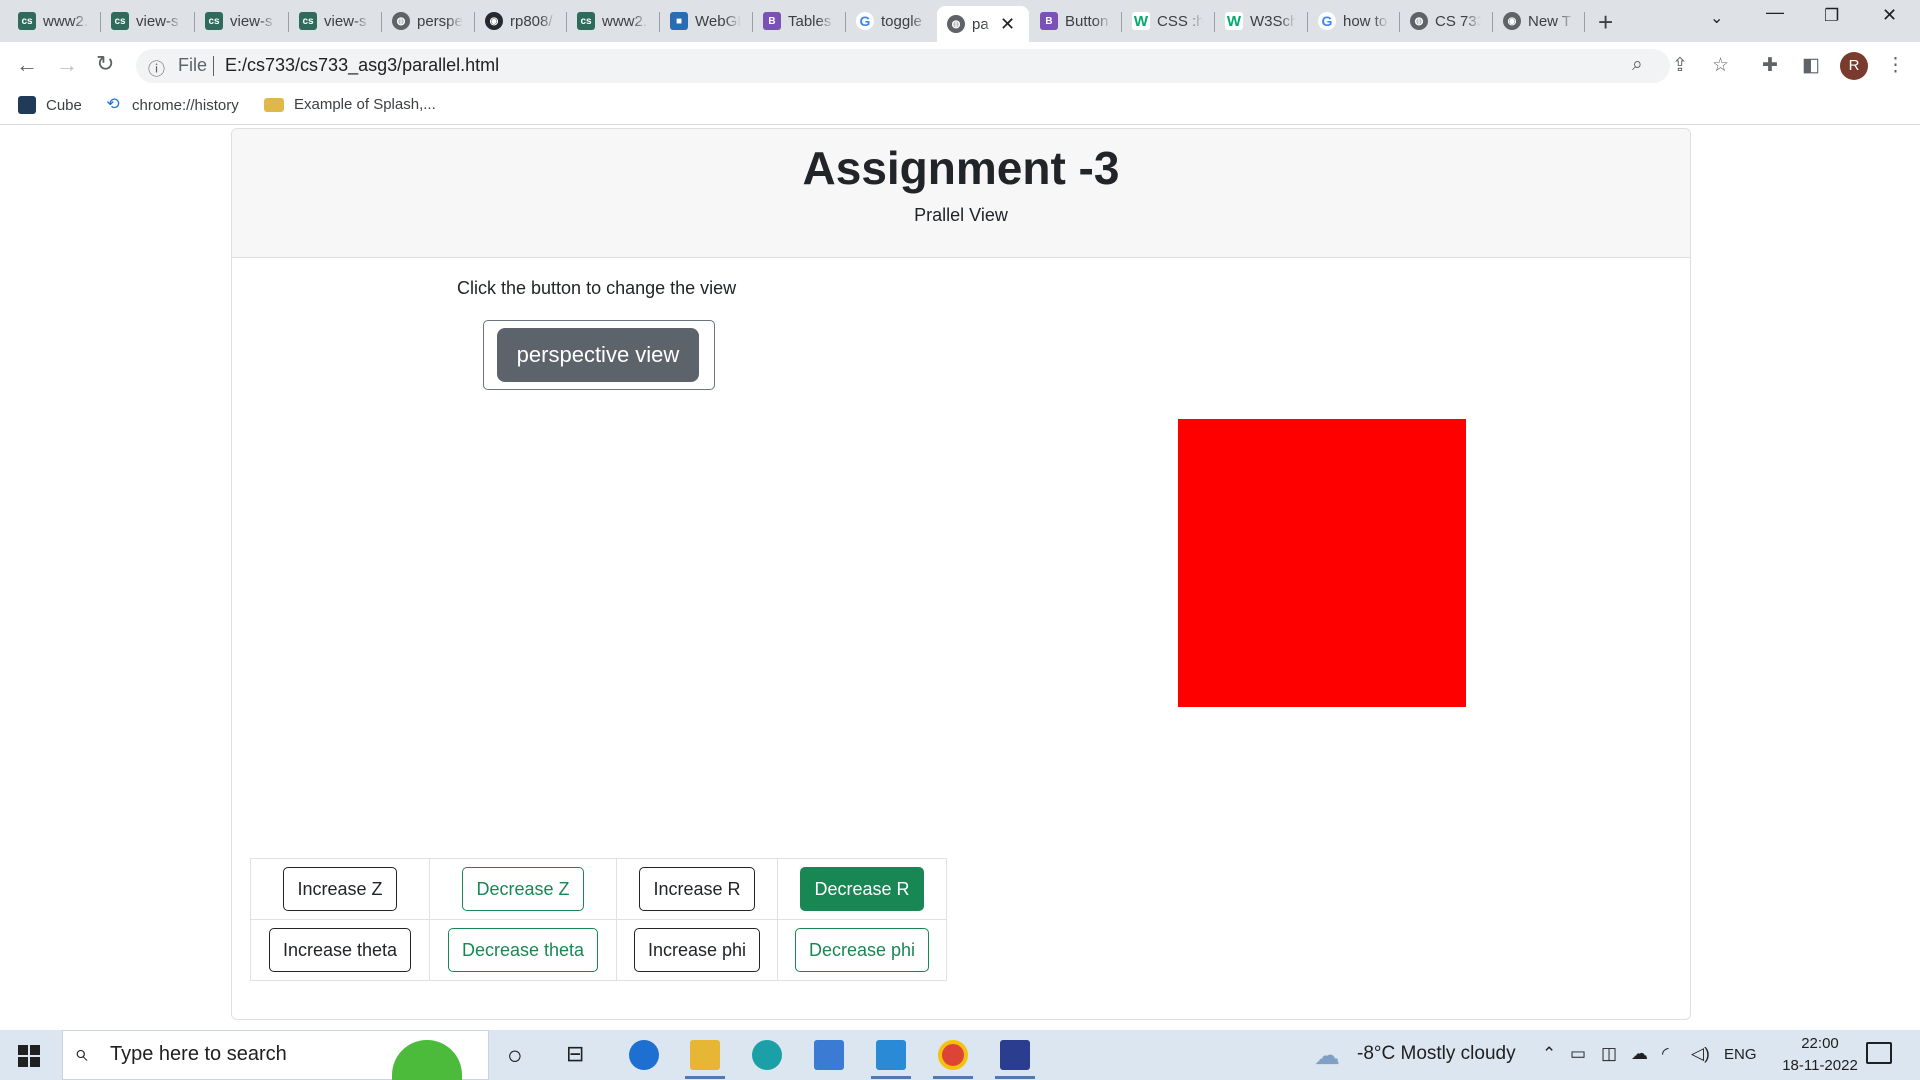 Image resolution: width=1920 pixels, height=1080 pixels. I want to click on bookmark-star-icon: ☆, so click(1720, 65).